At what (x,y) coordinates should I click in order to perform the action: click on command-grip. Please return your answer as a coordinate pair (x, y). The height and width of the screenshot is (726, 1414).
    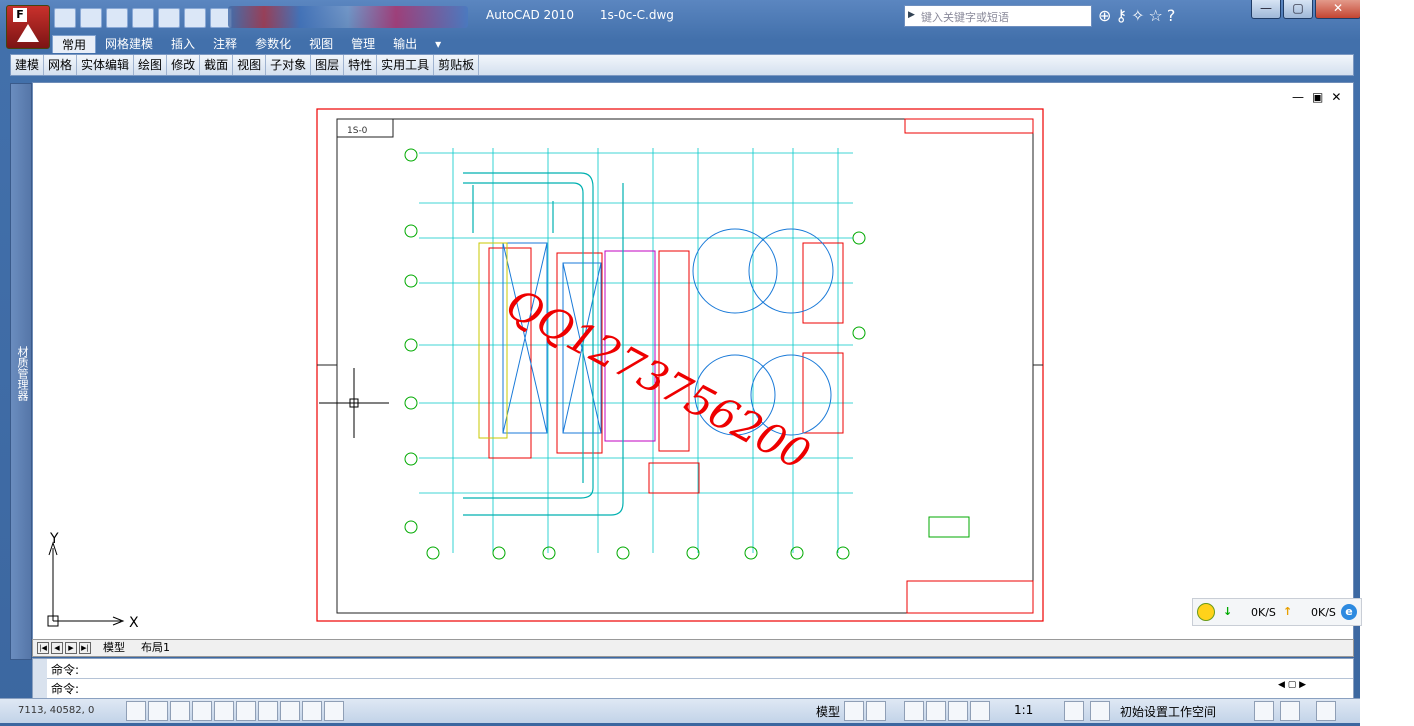
    Looking at the image, I should click on (40, 679).